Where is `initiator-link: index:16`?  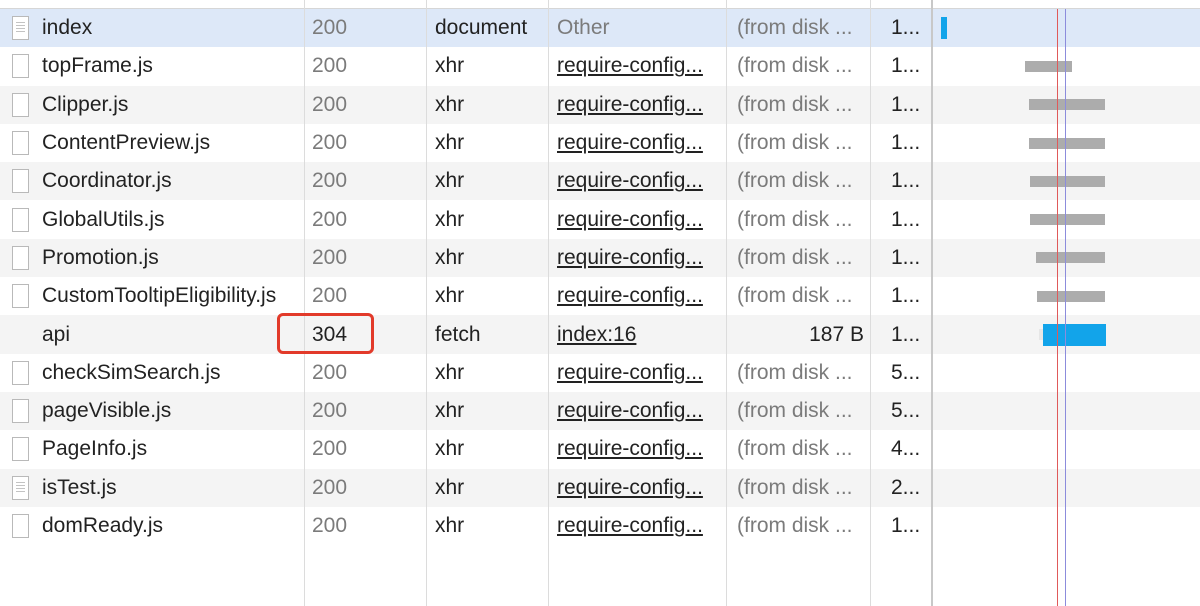
initiator-link: index:16 is located at coordinates (639, 334).